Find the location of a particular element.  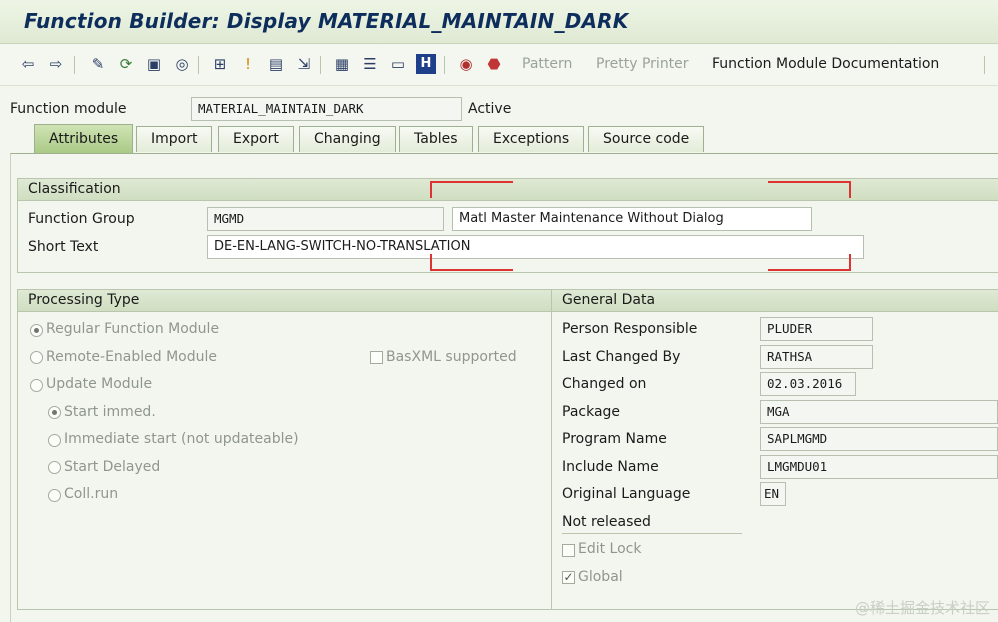

regular-function-module-label: Regular Function Module is located at coordinates (133, 329).